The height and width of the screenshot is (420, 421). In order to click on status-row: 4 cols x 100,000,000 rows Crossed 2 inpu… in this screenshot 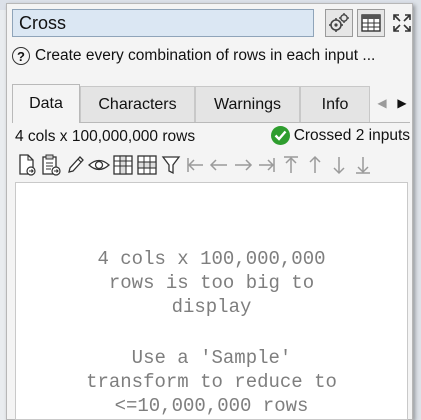, I will do `click(212, 137)`.